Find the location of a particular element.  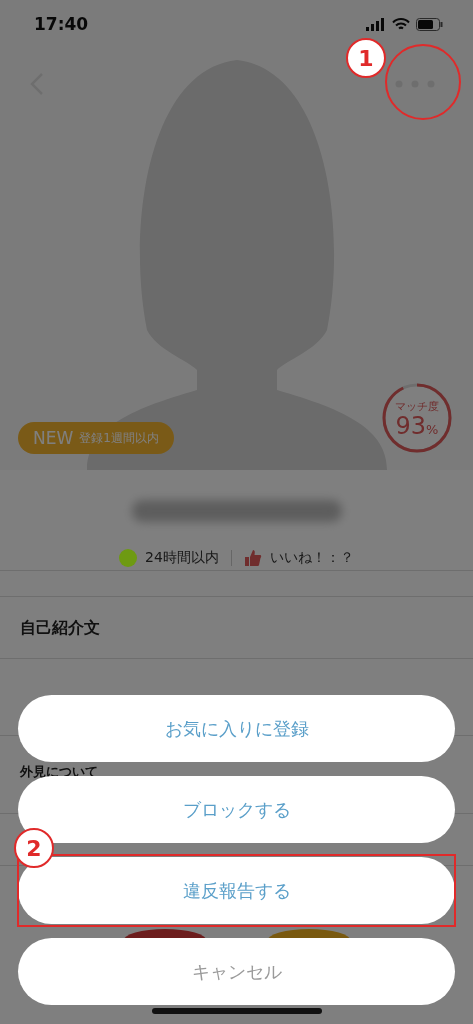

match-label: マッチ度 is located at coordinates (417, 406).